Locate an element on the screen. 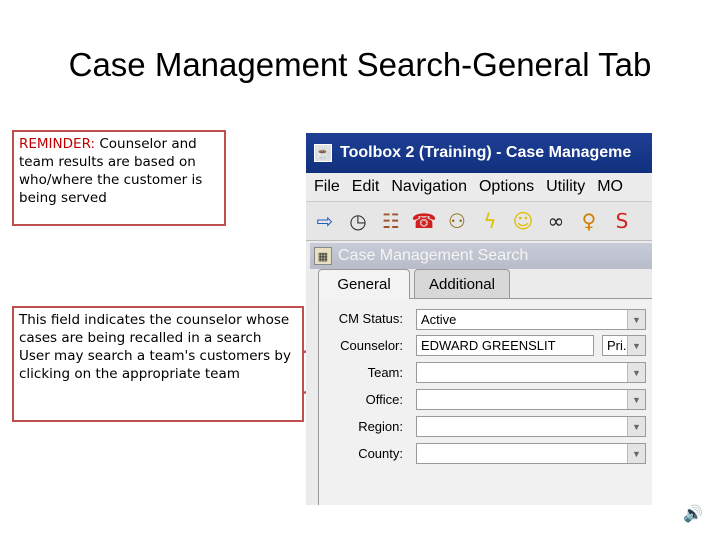 This screenshot has width=720, height=540. region-label: Region: is located at coordinates (380, 426).